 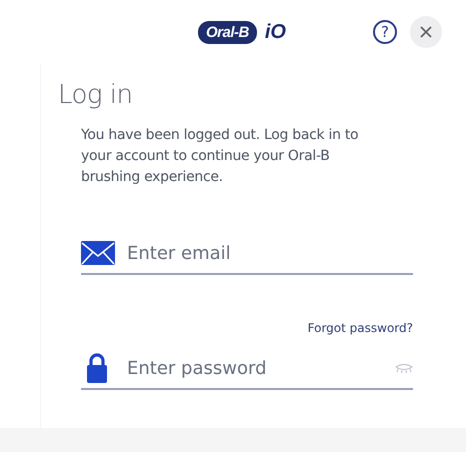 What do you see at coordinates (97, 368) in the screenshot?
I see `lock-icon` at bounding box center [97, 368].